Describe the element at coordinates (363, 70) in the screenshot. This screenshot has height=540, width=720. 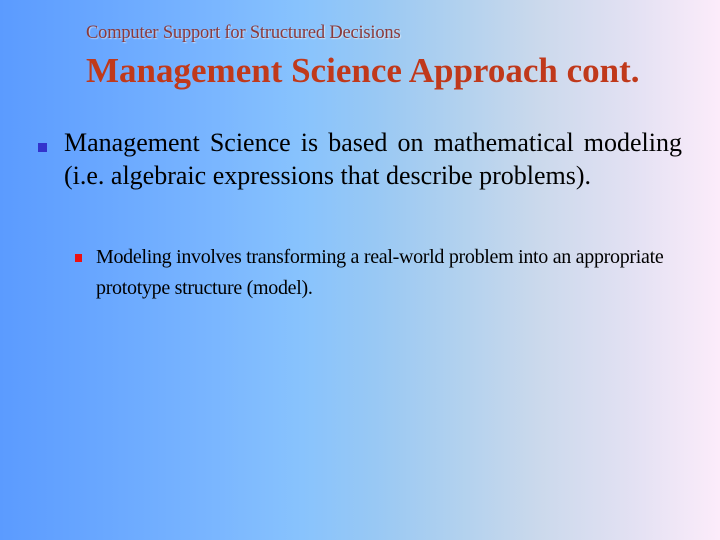
I see `slide-title: Management Science Approach cont.` at that location.